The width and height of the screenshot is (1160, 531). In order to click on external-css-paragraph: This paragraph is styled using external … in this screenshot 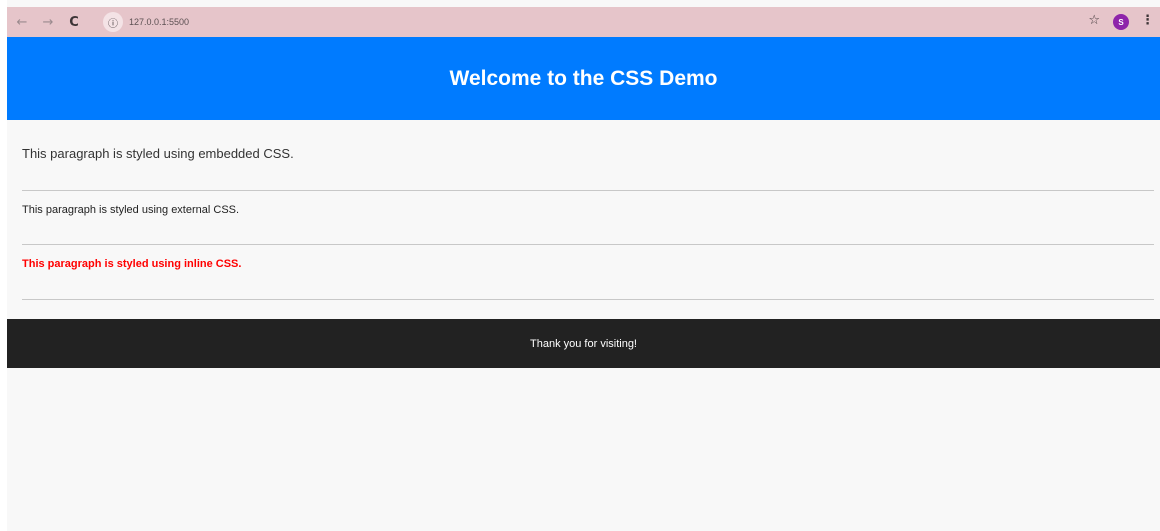, I will do `click(131, 210)`.